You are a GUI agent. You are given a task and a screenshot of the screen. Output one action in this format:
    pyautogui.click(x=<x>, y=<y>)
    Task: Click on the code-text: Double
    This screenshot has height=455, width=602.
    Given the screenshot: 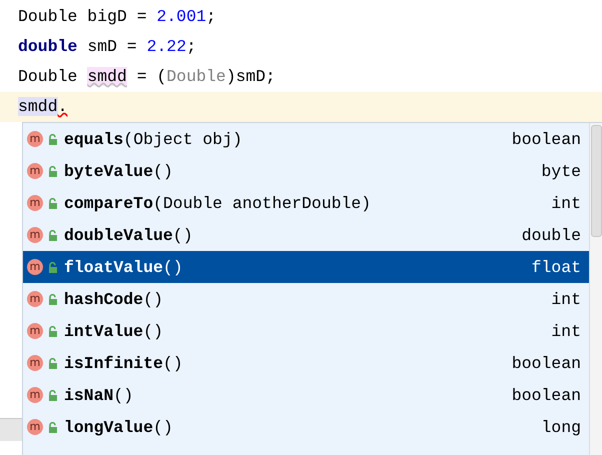 What is the action you would take?
    pyautogui.click(x=48, y=76)
    